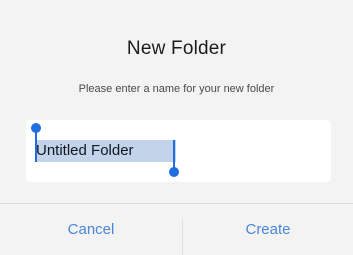  What do you see at coordinates (36, 145) in the screenshot?
I see `selection-start-handle-line` at bounding box center [36, 145].